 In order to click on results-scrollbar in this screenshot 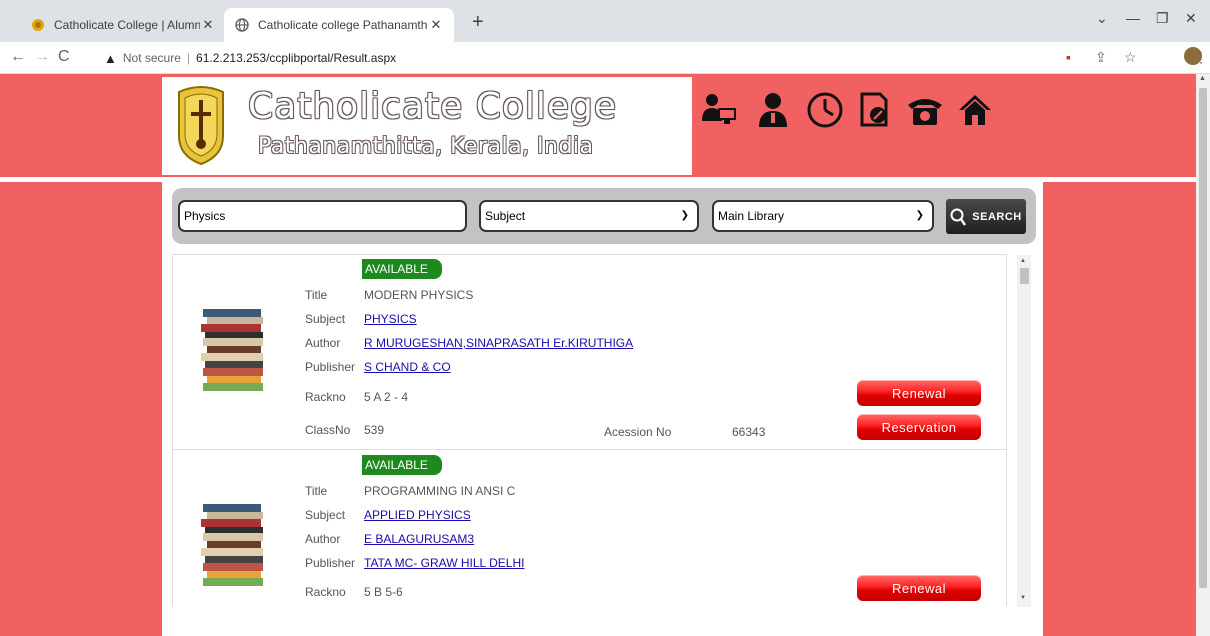, I will do `click(1024, 431)`.